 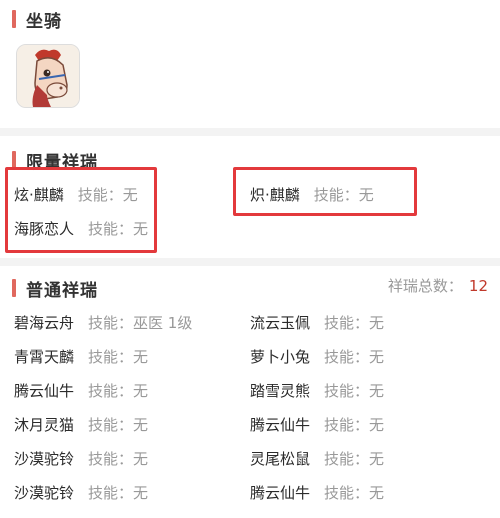 I want to click on normal-item: 萝卜小兔 技能：无, so click(x=317, y=356).